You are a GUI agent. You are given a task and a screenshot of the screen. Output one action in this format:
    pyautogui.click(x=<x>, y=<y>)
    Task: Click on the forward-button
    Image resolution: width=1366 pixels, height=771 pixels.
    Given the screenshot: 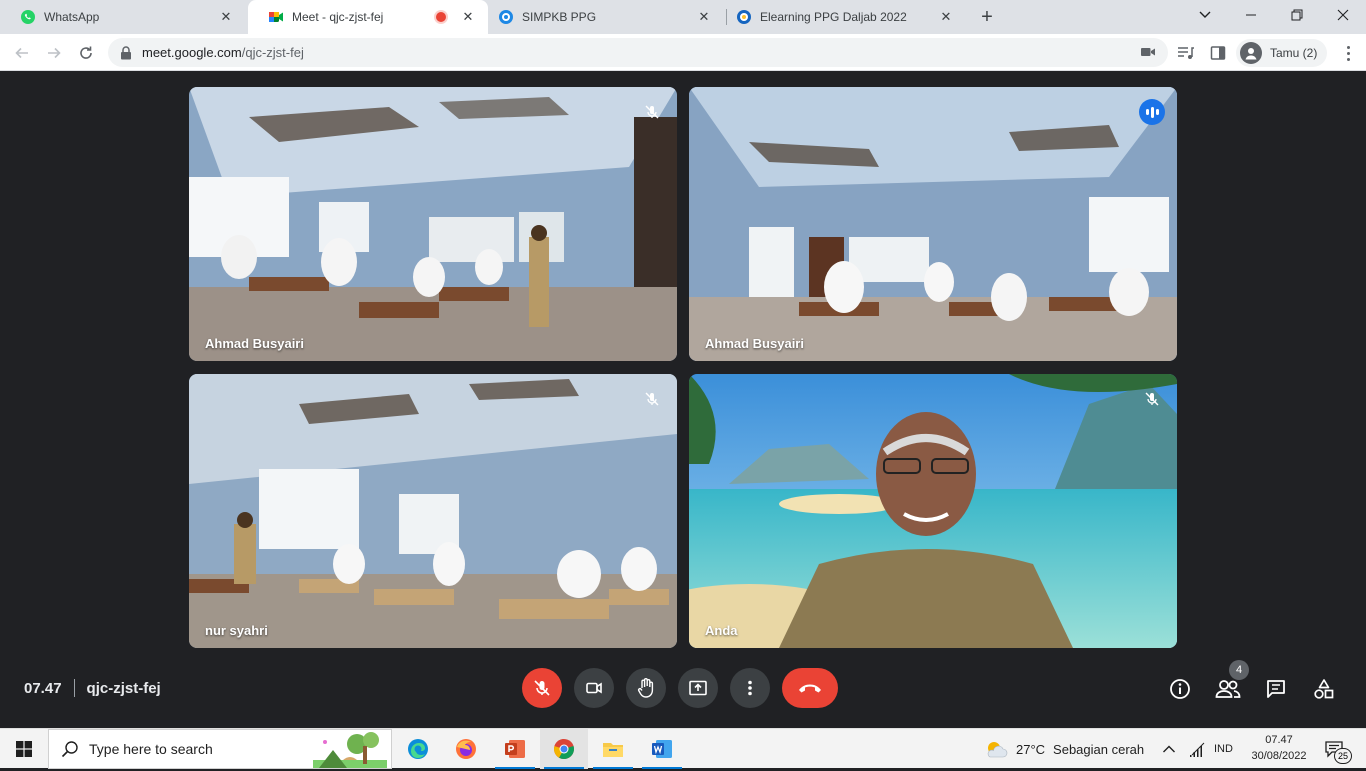 What is the action you would take?
    pyautogui.click(x=54, y=53)
    